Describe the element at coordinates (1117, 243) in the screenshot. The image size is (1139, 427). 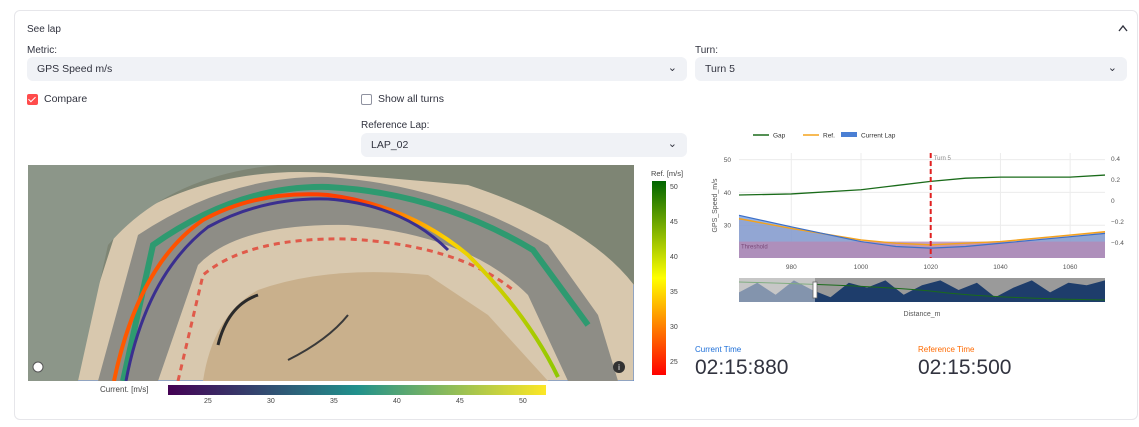
I see `y2-tick-label: −0.4` at that location.